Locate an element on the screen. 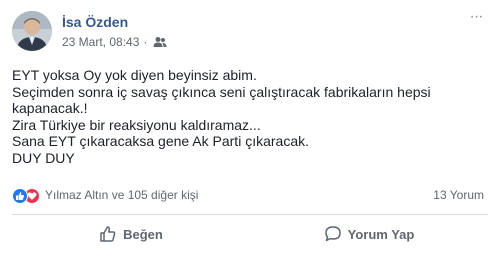 Image resolution: width=500 pixels, height=255 pixels. like-button: Beğen is located at coordinates (131, 234).